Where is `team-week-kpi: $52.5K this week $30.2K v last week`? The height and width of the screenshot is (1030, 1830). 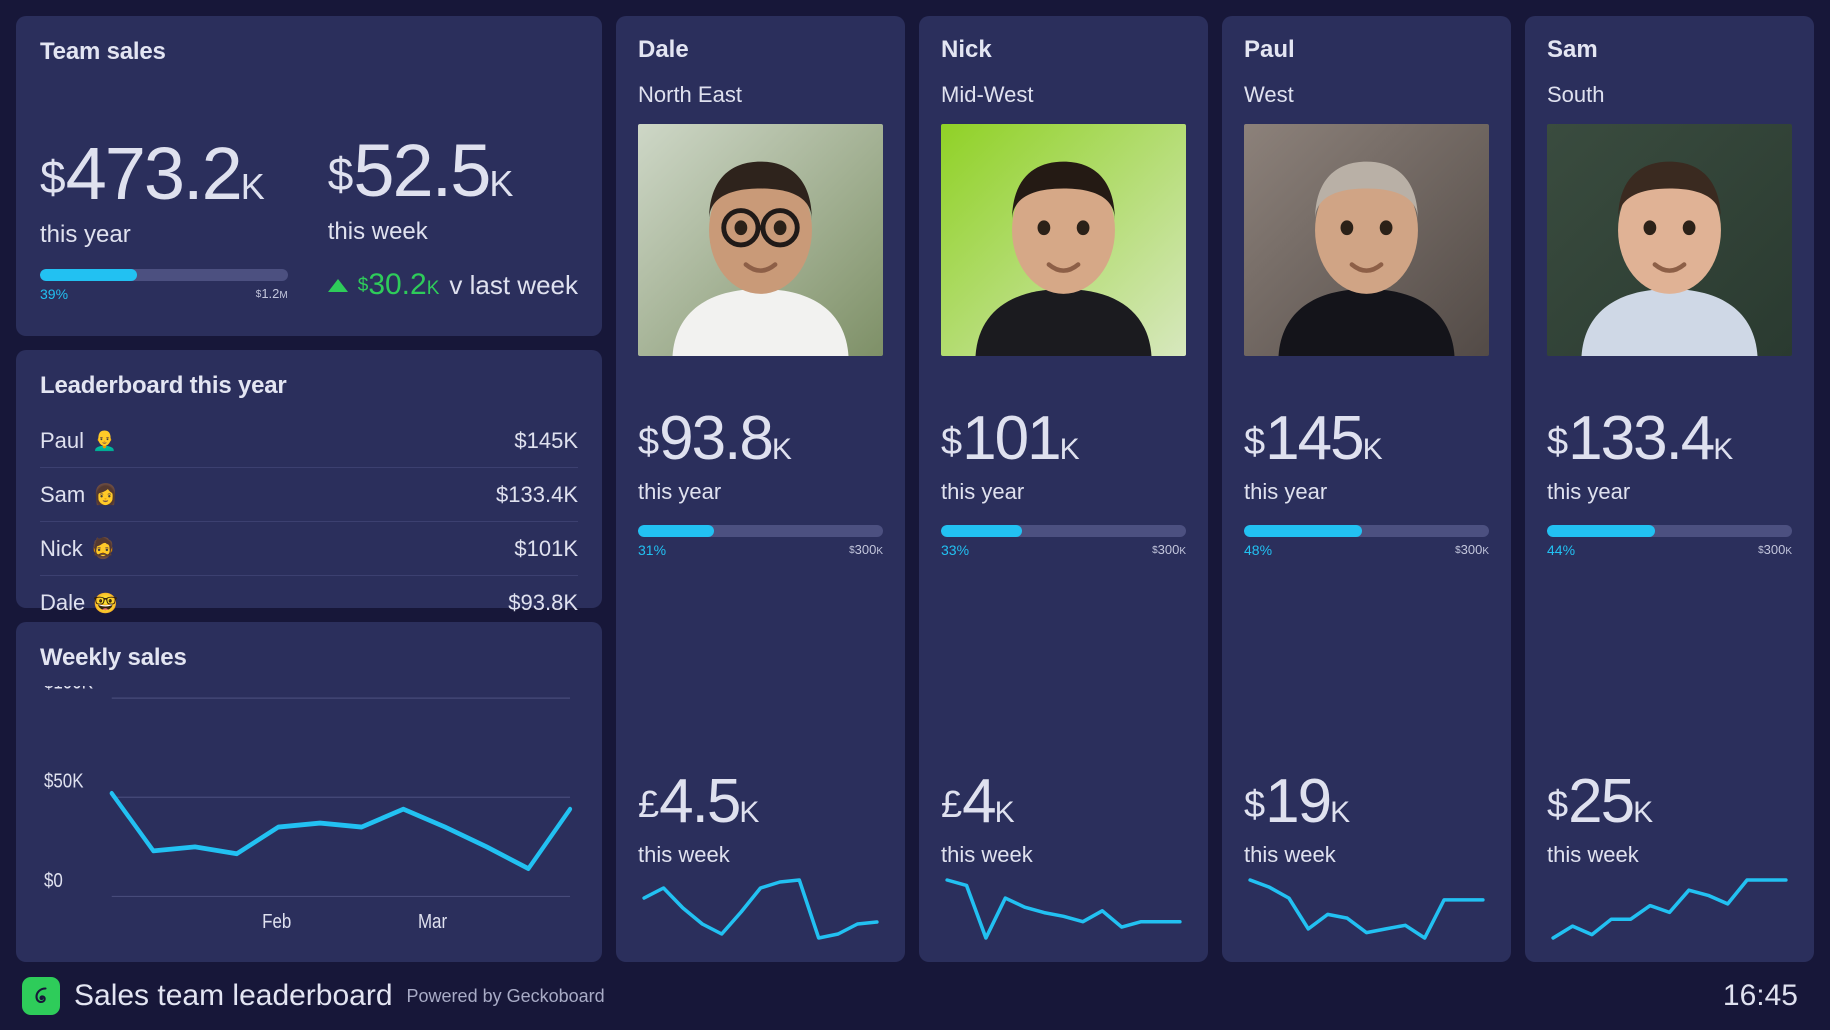 team-week-kpi: $52.5K this week $30.2K v last week is located at coordinates (452, 217).